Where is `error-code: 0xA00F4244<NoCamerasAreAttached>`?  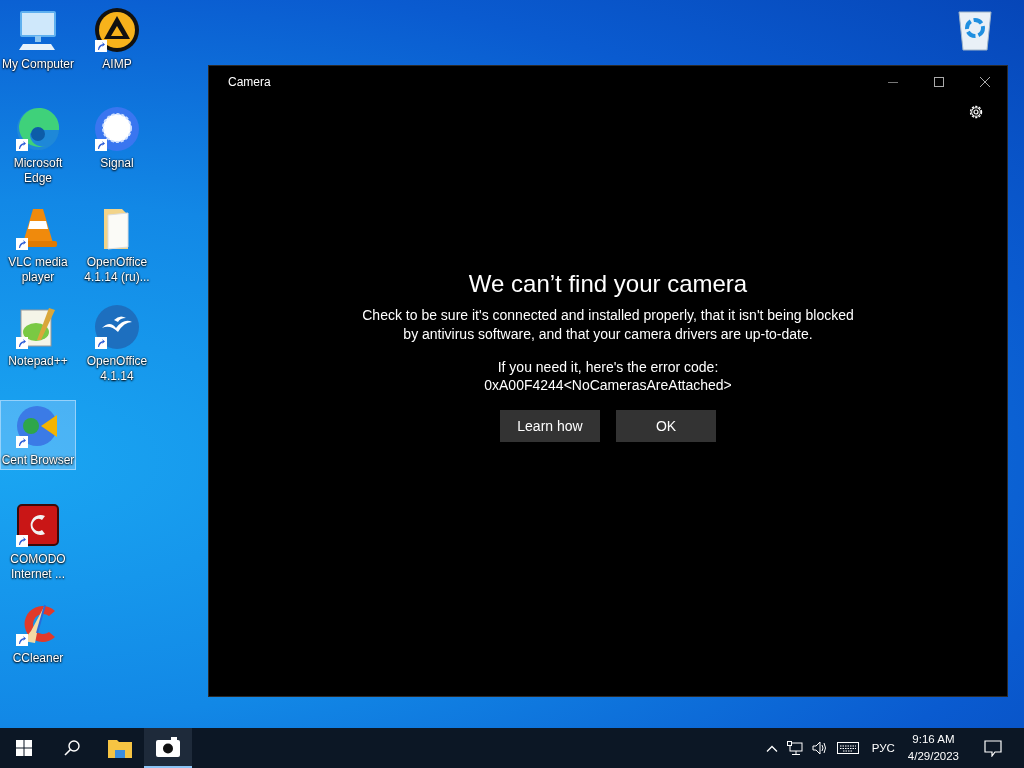
error-code: 0xA00F4244<NoCamerasAreAttached> is located at coordinates (608, 385).